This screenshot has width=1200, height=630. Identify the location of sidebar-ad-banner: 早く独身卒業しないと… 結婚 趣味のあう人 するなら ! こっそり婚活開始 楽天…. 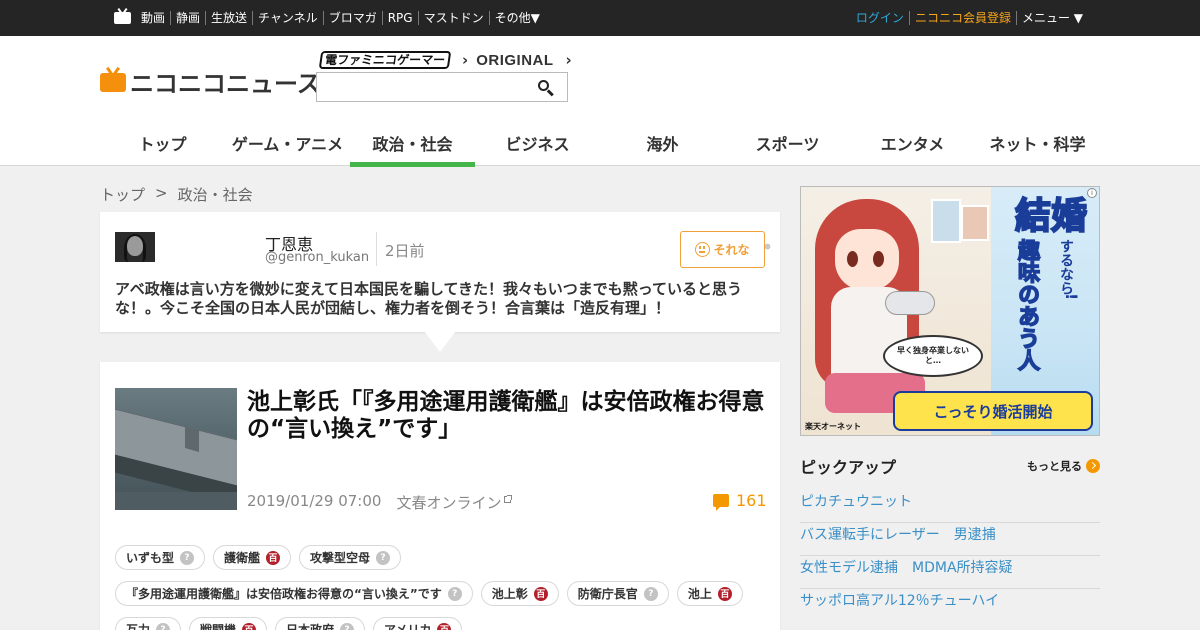
(950, 311).